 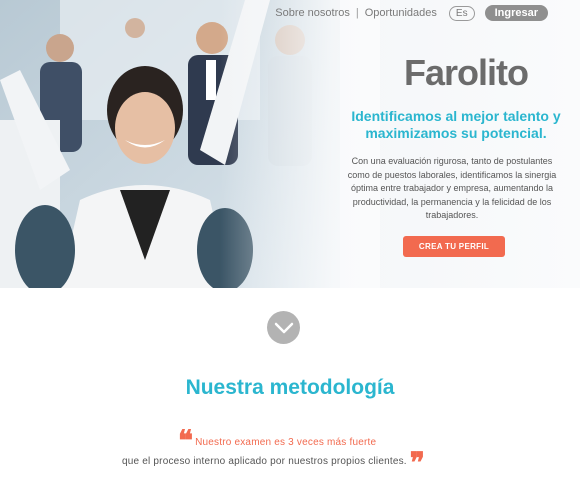 What do you see at coordinates (417, 462) in the screenshot?
I see `close-quote-icon: ❞` at bounding box center [417, 462].